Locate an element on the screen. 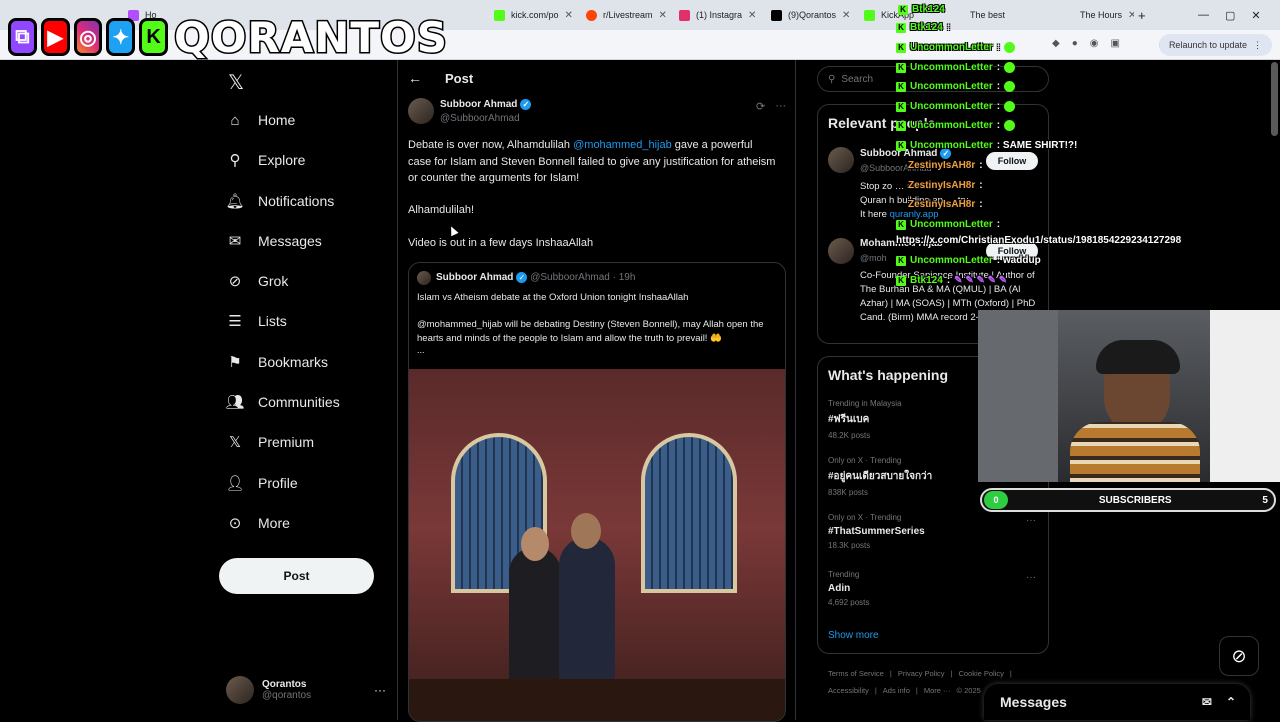 The image size is (1280, 722). back-arrow-icon: ← is located at coordinates (415, 78).